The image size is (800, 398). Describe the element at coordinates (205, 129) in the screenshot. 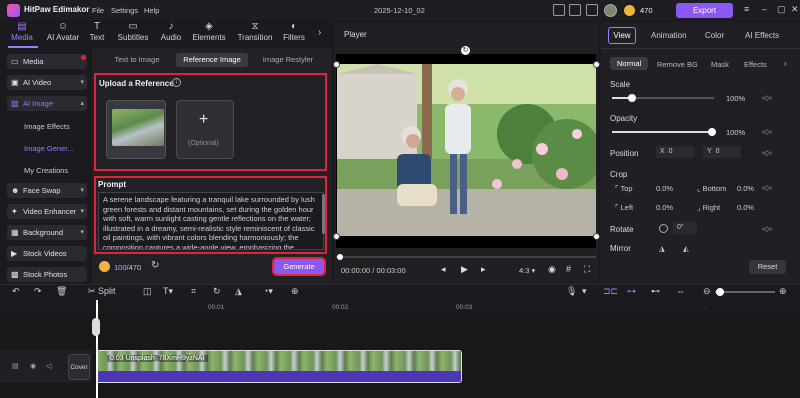

I see `add-reference-button` at that location.